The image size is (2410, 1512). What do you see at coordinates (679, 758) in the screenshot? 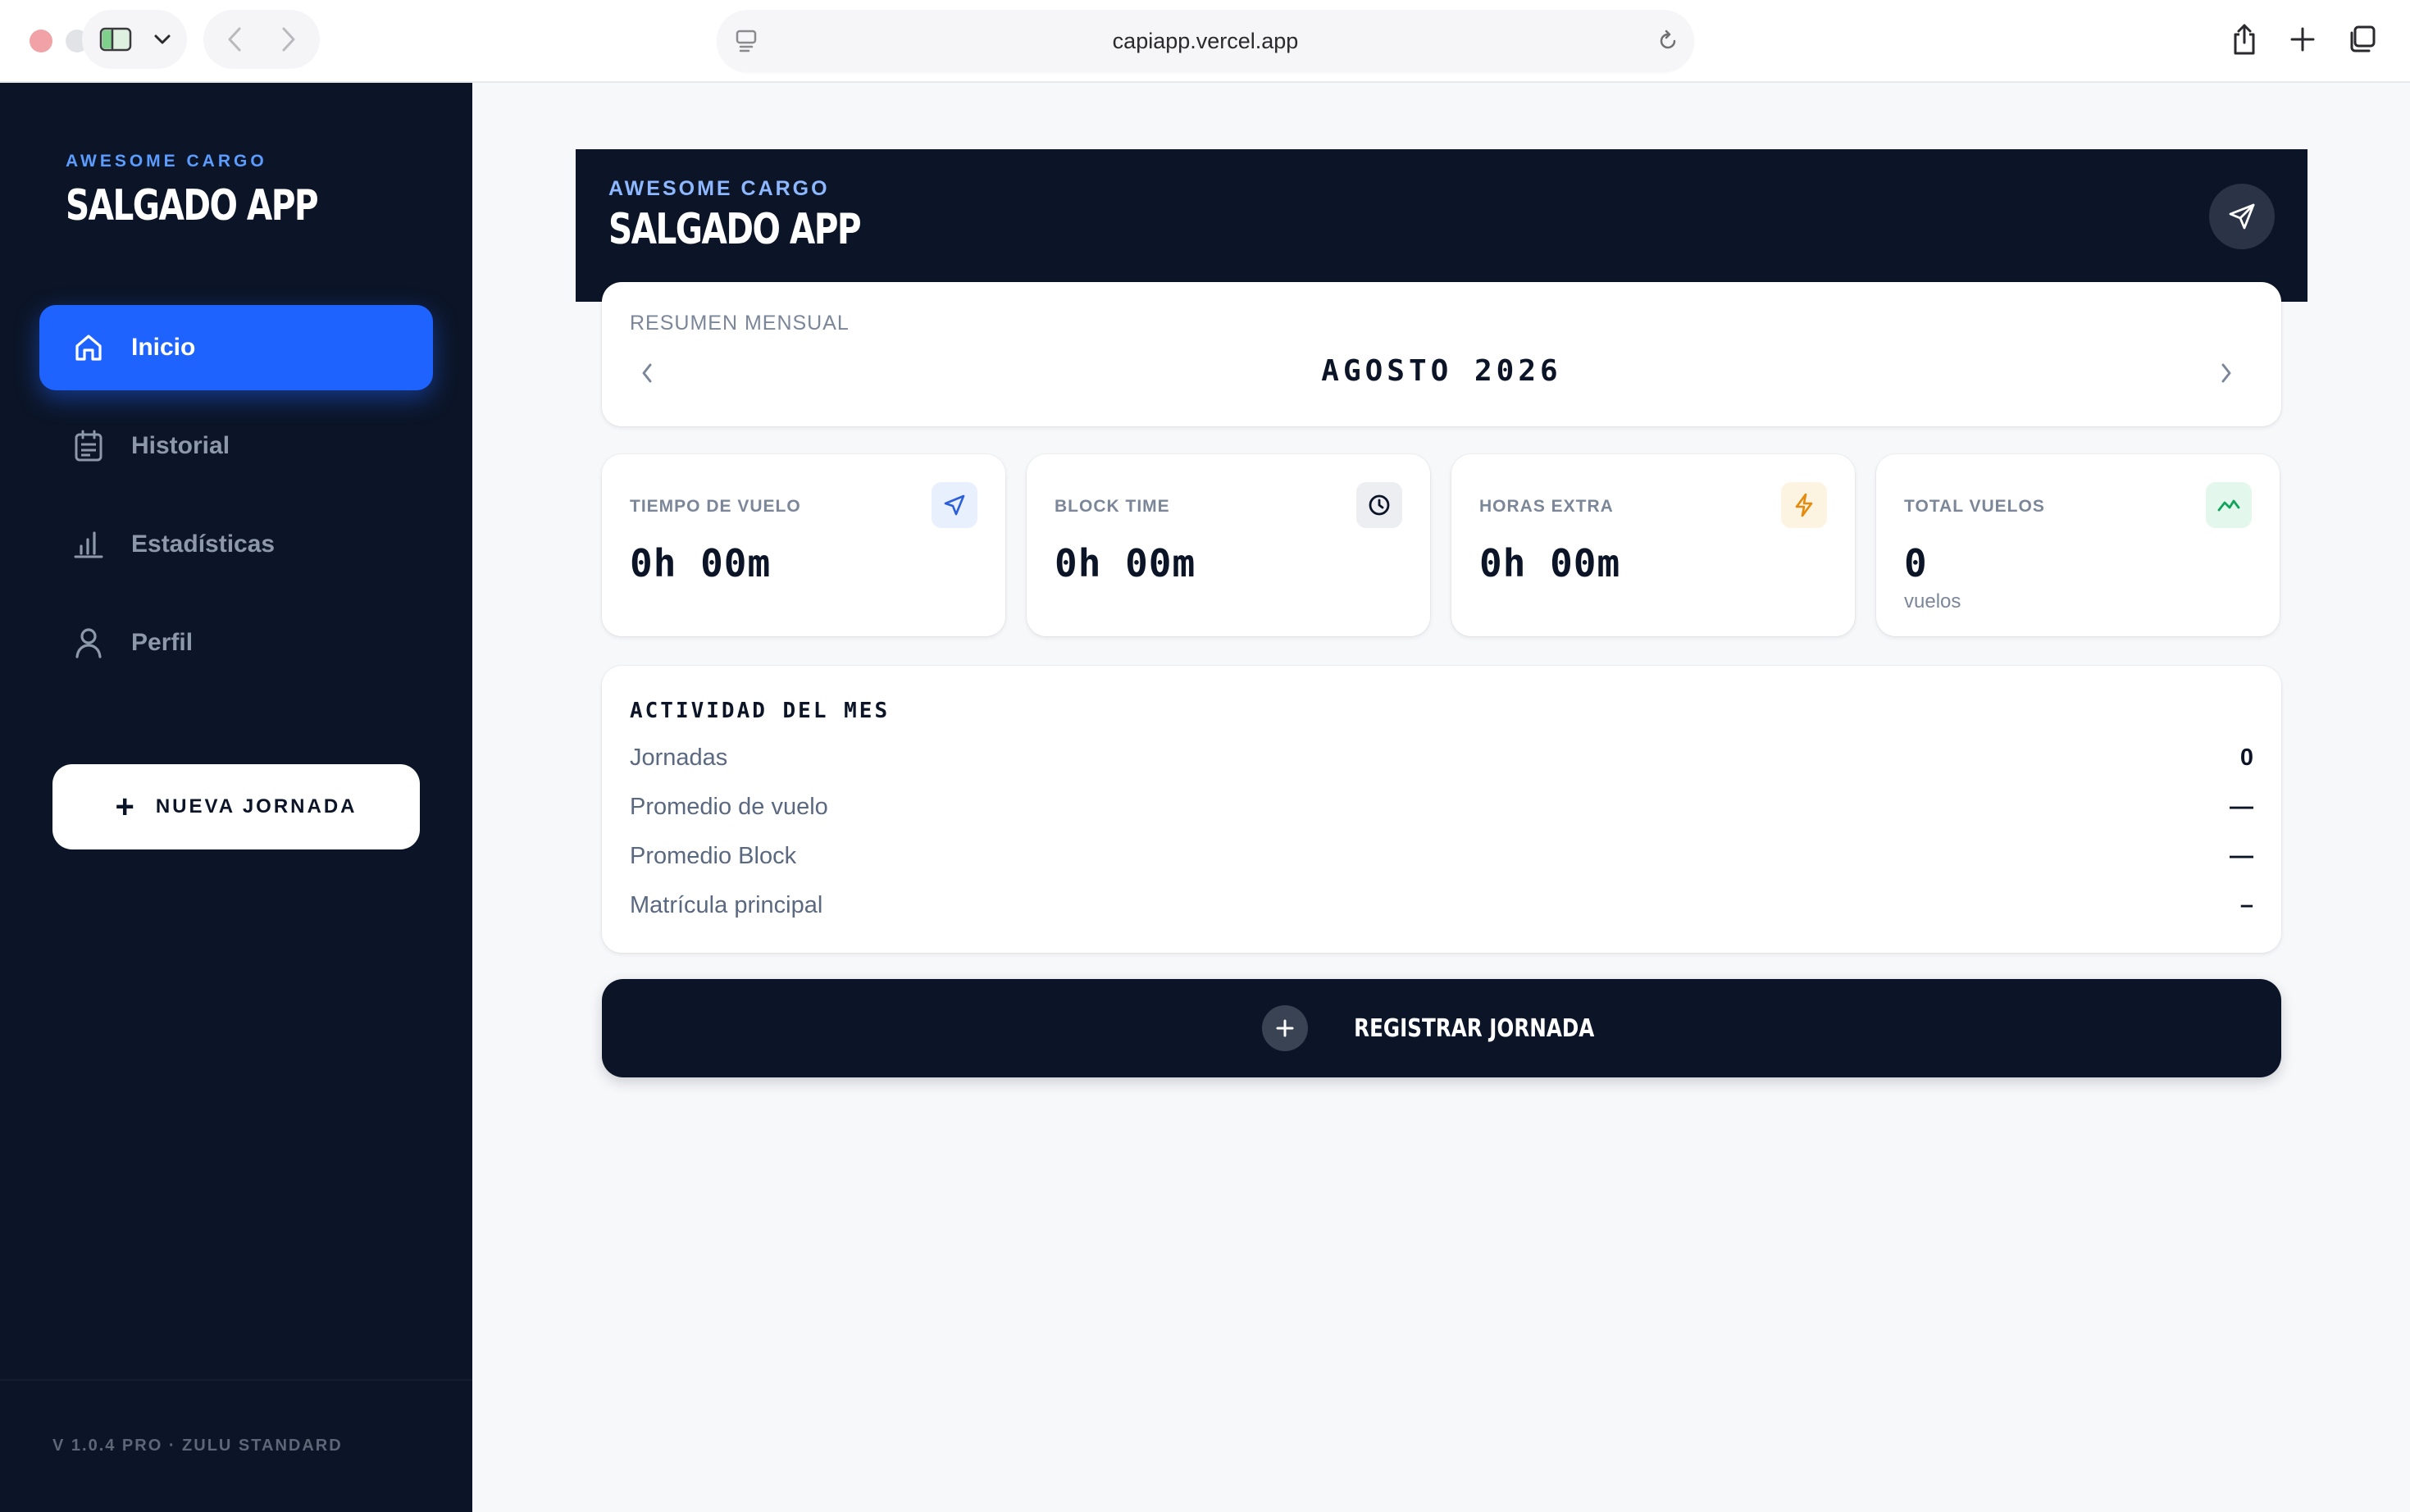
I see `activity-key: Jornadas` at bounding box center [679, 758].